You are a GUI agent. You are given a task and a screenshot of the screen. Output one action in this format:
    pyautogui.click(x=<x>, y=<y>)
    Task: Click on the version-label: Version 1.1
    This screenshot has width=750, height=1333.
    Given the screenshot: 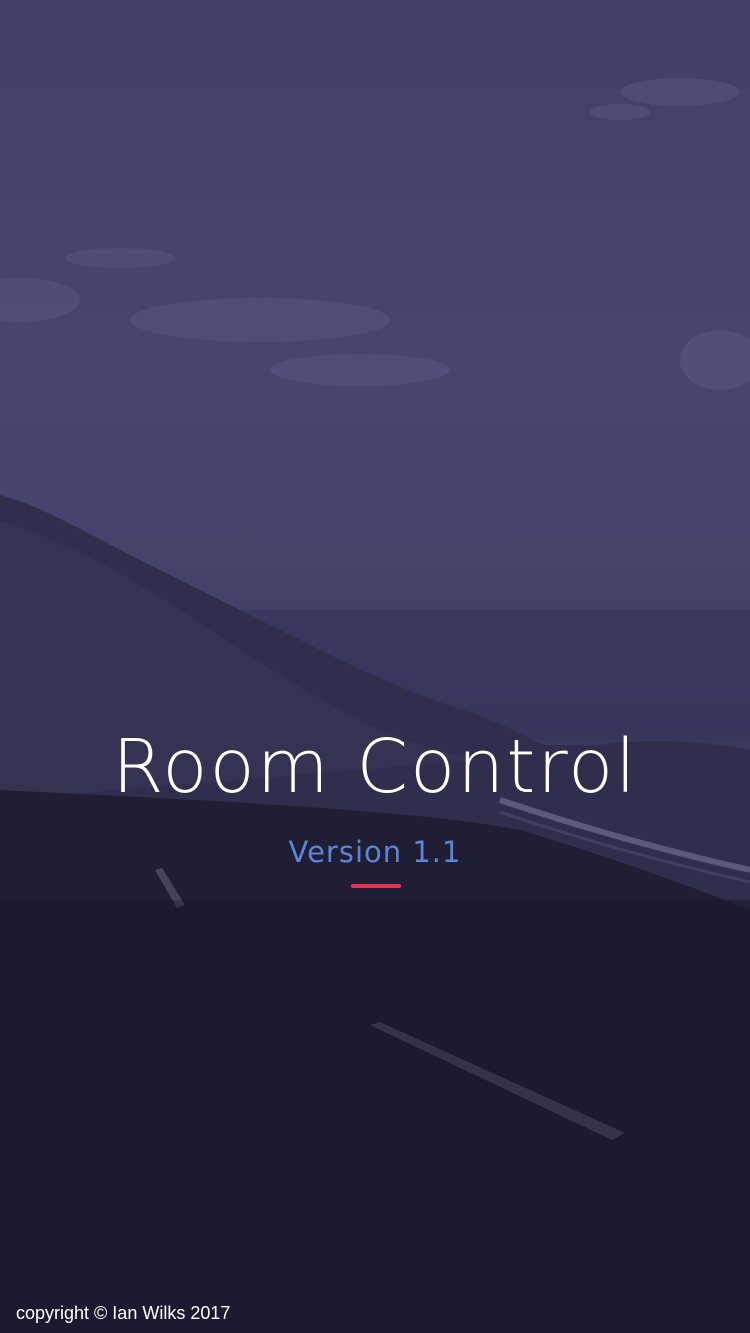 What is the action you would take?
    pyautogui.click(x=375, y=852)
    